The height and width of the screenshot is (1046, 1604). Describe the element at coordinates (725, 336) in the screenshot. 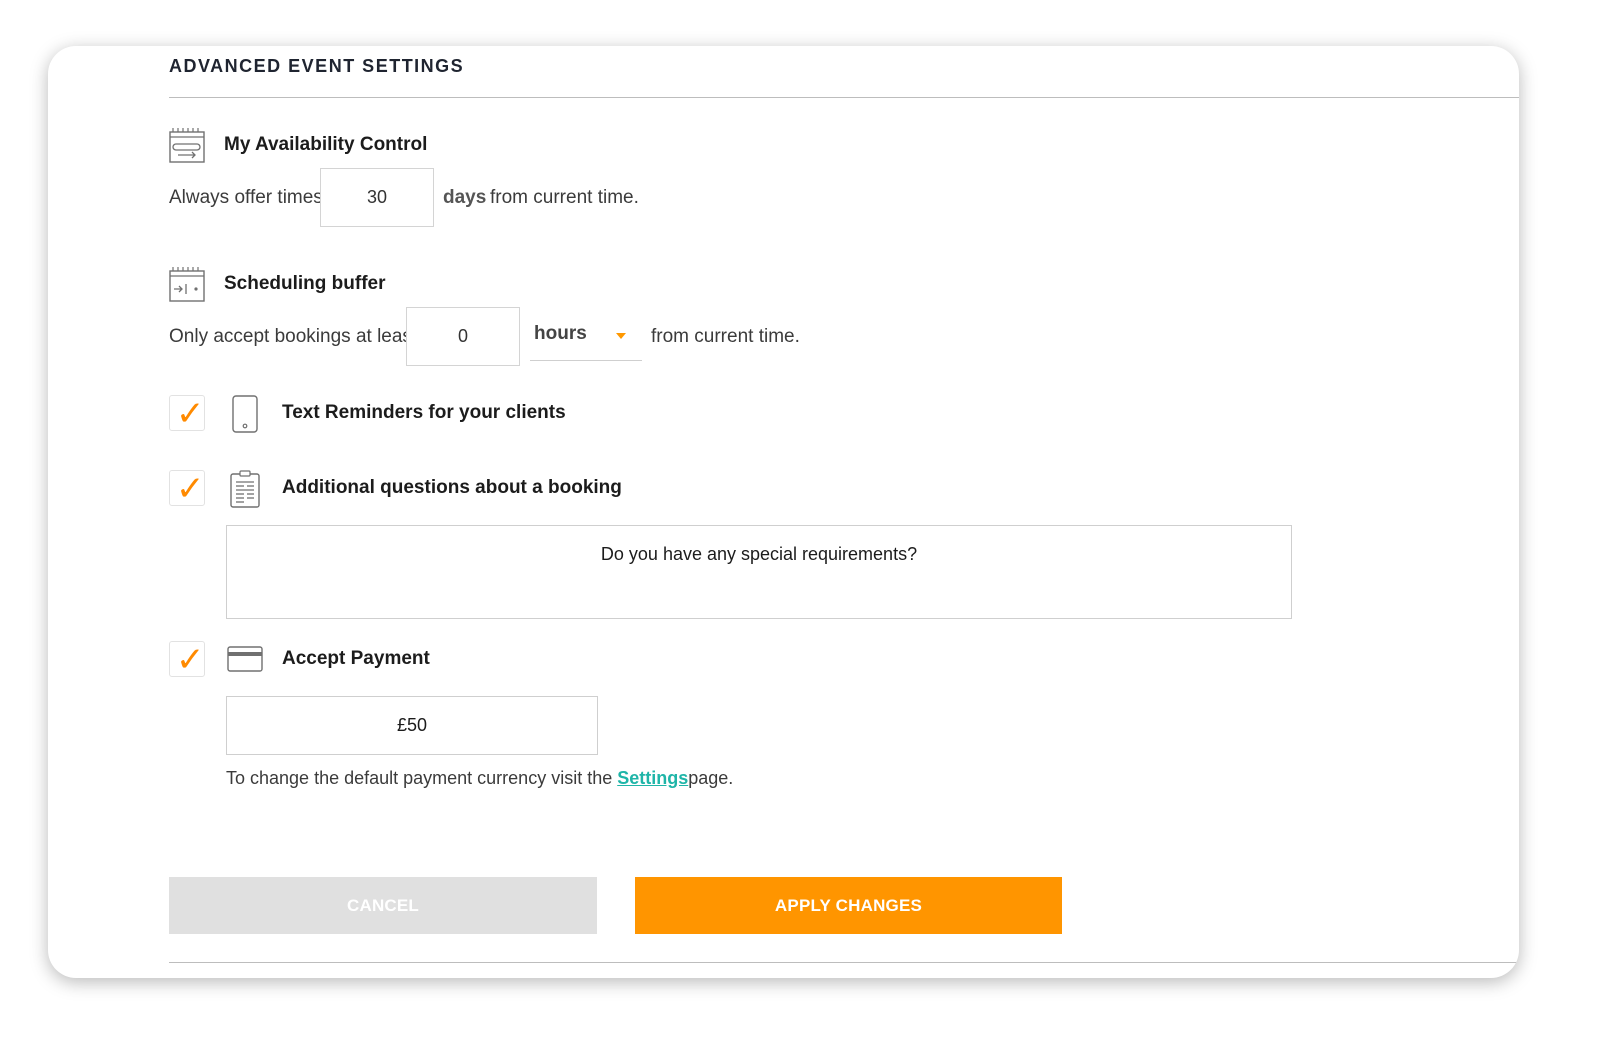

I see `buffer-suffix: from current time.` at that location.